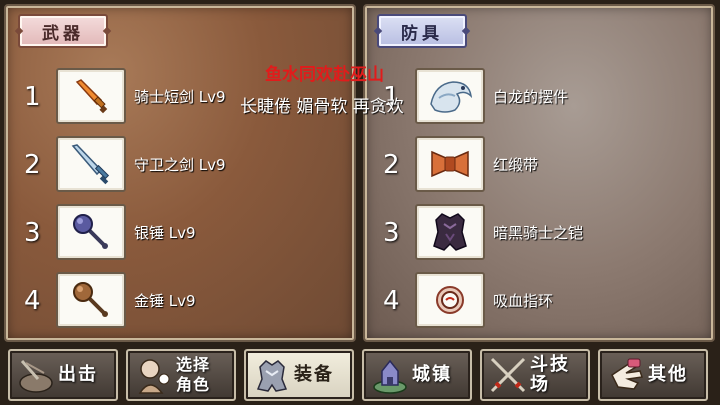  I want to click on gold-mace-icon, so click(90, 299).